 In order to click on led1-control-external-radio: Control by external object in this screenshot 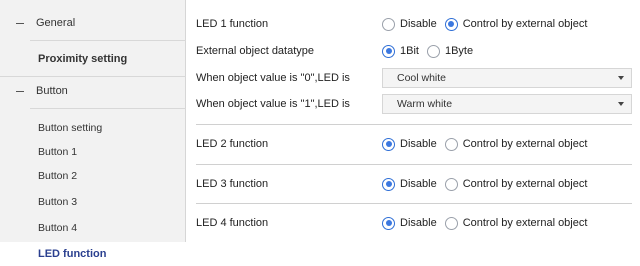, I will do `click(516, 24)`.